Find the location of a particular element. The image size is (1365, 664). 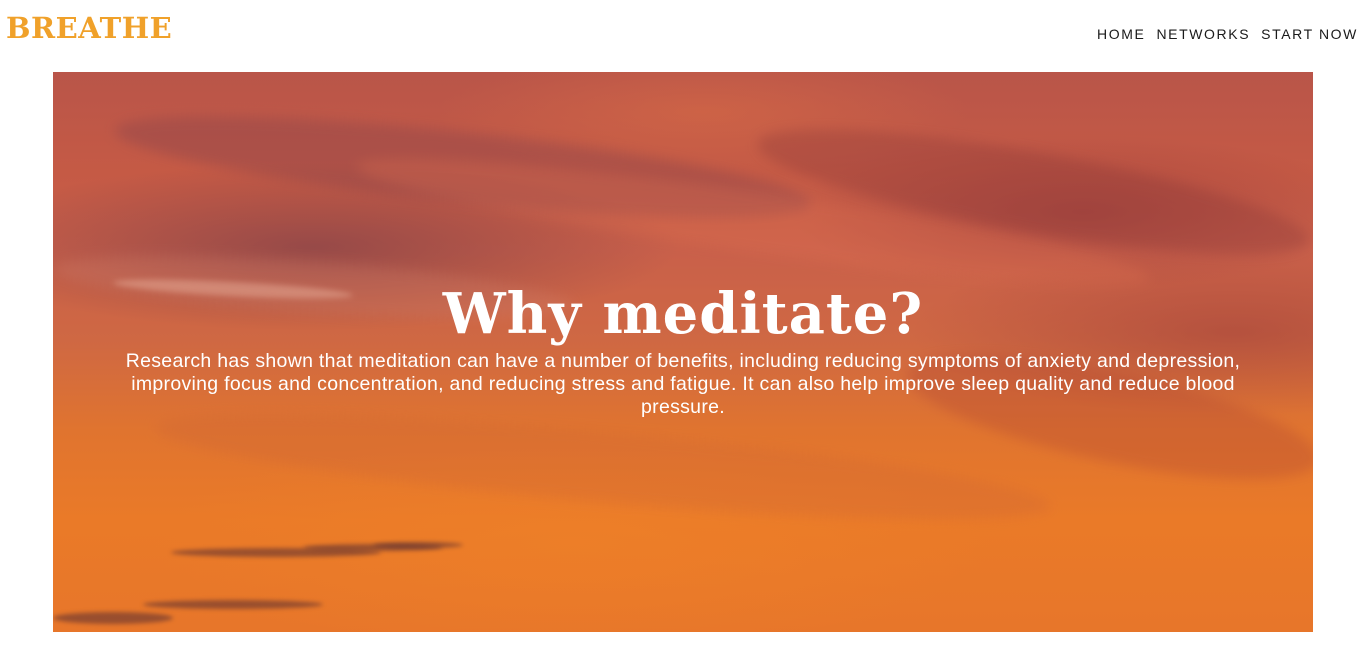

nav-networks-link: NETWORKS is located at coordinates (1203, 34).